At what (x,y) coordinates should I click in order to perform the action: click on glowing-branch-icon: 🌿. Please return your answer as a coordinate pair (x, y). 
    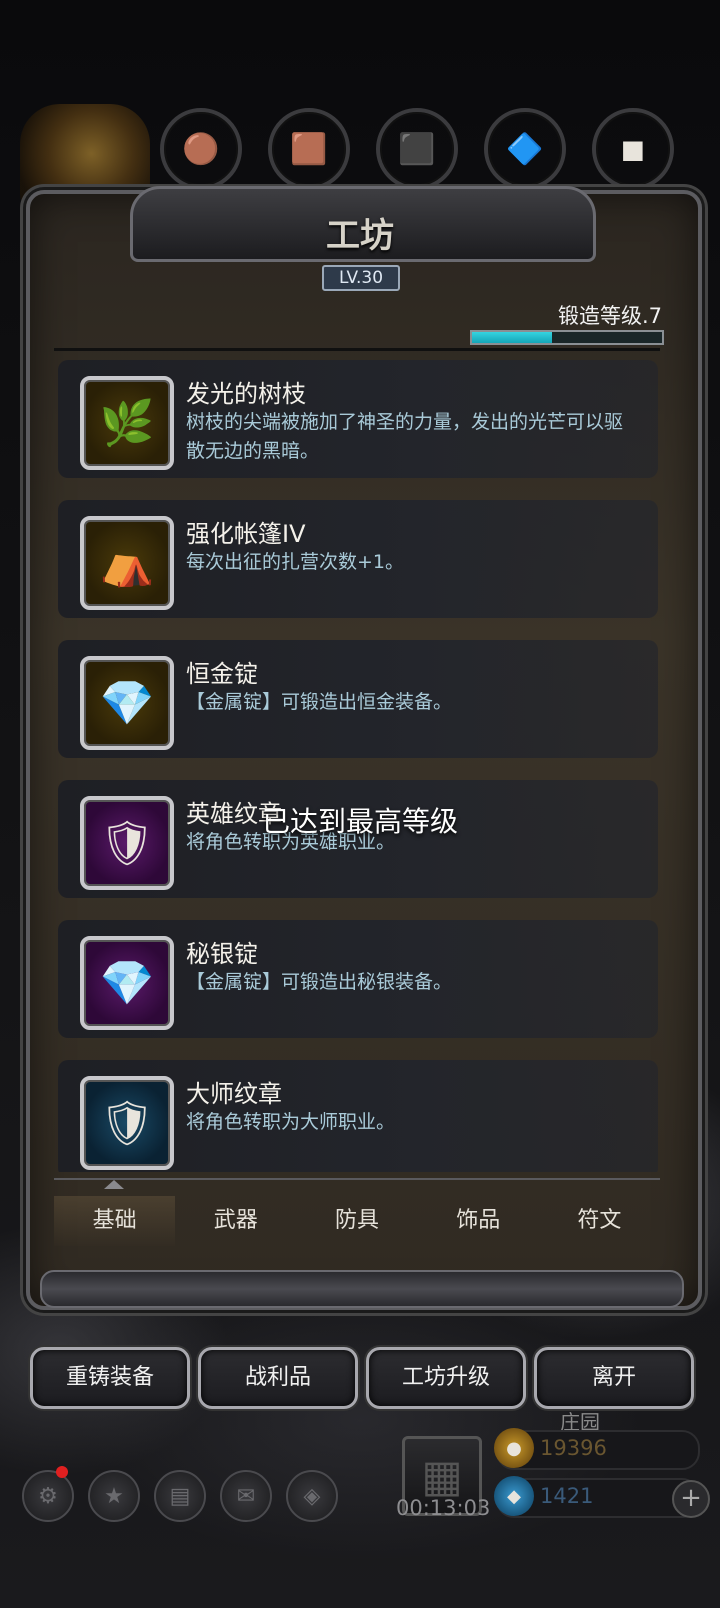
    Looking at the image, I should click on (127, 423).